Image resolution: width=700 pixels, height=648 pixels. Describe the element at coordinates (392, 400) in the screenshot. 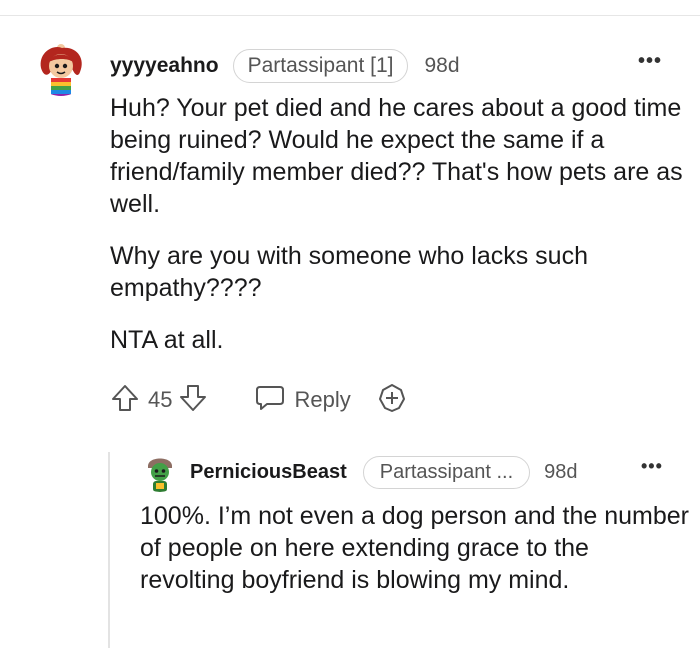

I see `award-plus-icon` at that location.